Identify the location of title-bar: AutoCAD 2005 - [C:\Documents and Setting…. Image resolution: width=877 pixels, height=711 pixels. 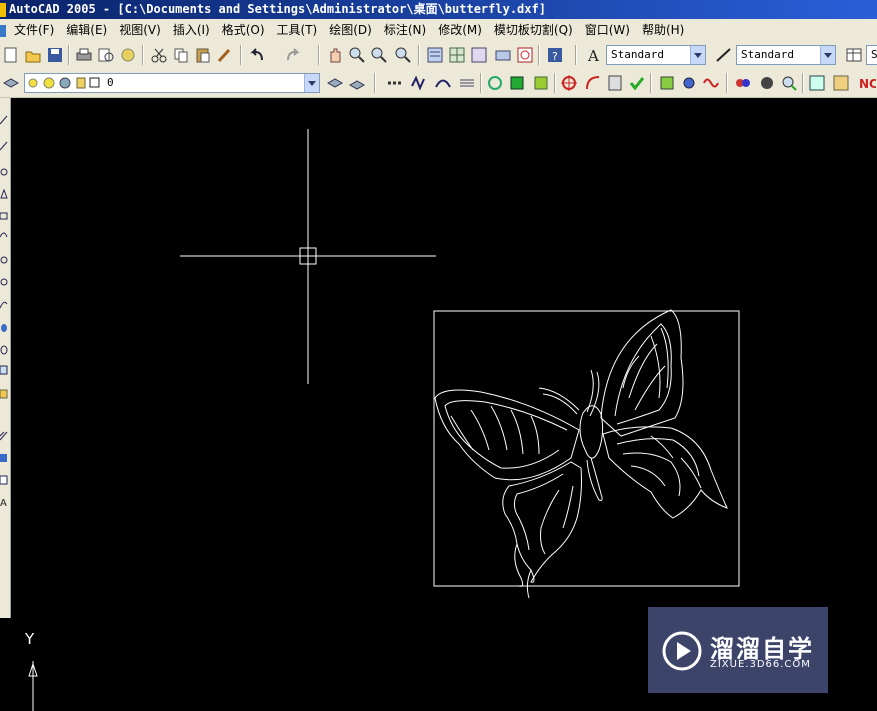
(438, 9).